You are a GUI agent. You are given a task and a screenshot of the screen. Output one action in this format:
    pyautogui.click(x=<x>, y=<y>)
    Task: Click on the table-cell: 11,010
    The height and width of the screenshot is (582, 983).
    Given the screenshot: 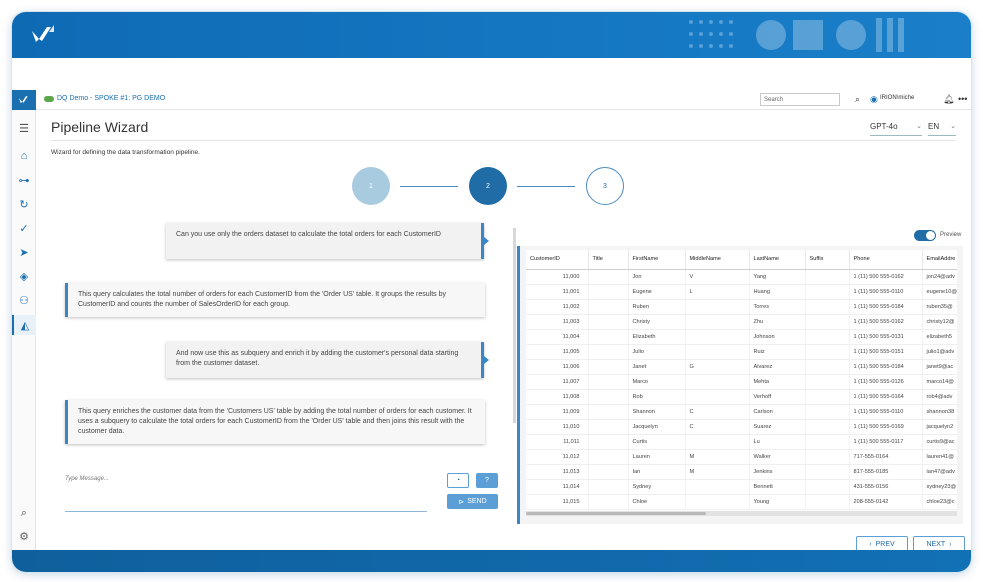 What is the action you would take?
    pyautogui.click(x=557, y=427)
    